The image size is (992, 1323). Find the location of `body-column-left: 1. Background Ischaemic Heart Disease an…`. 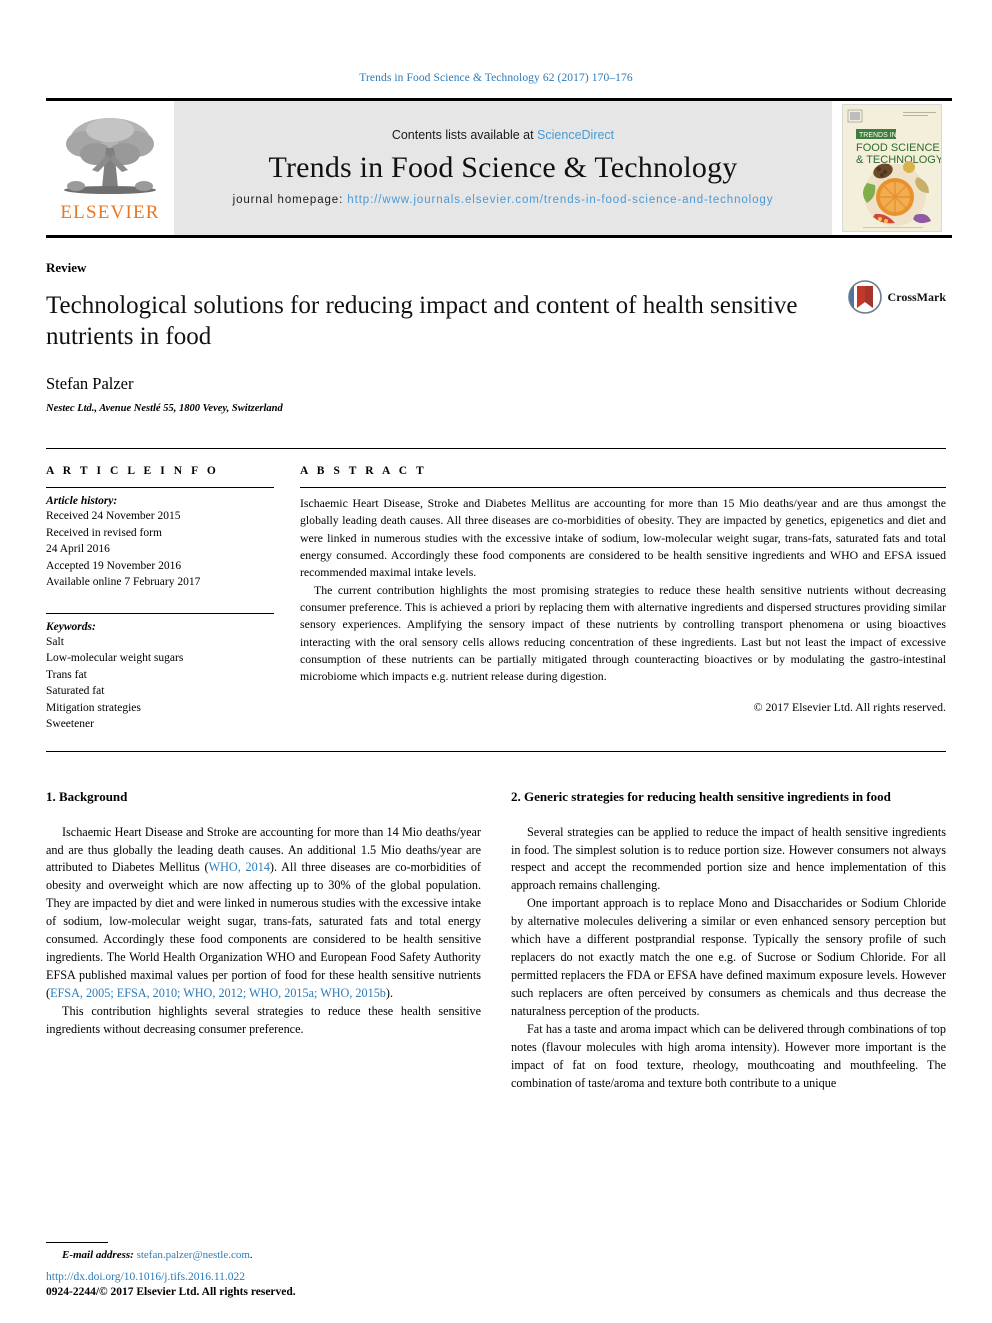

body-column-left: 1. Background Ischaemic Heart Disease an… is located at coordinates (263, 940).